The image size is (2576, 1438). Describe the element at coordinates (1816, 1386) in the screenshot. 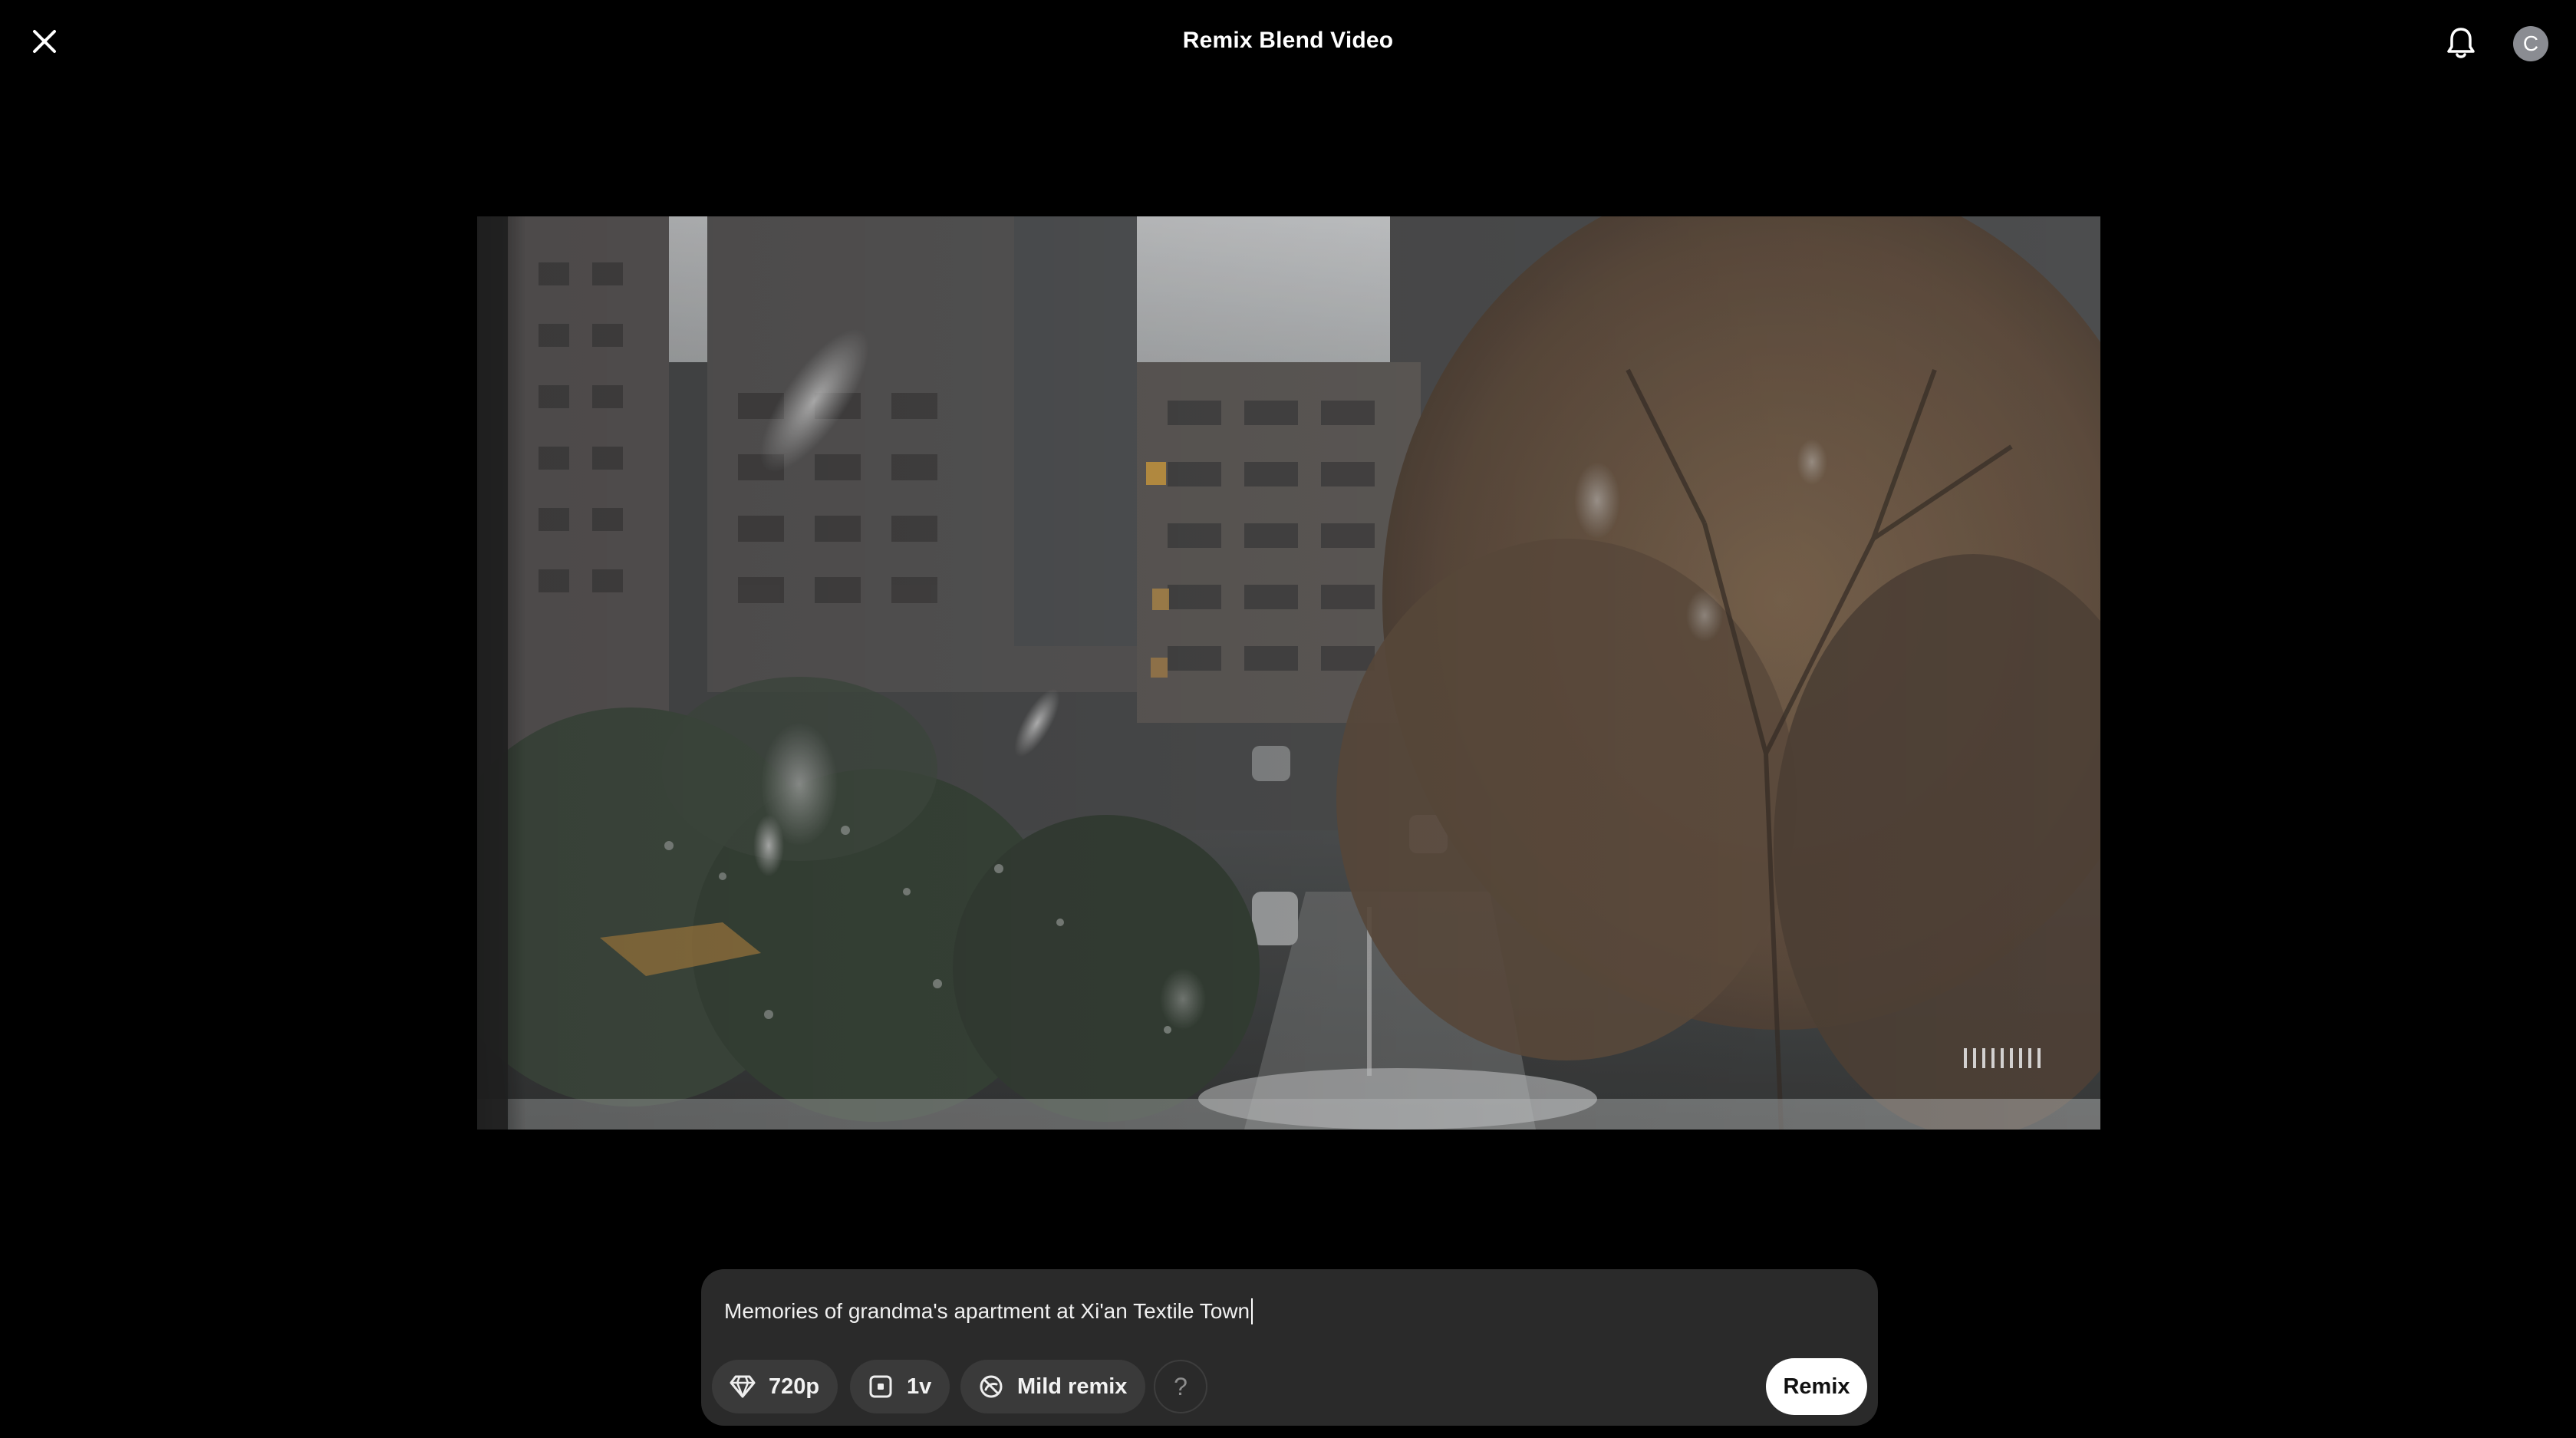

I see `remix-button: Remix` at that location.